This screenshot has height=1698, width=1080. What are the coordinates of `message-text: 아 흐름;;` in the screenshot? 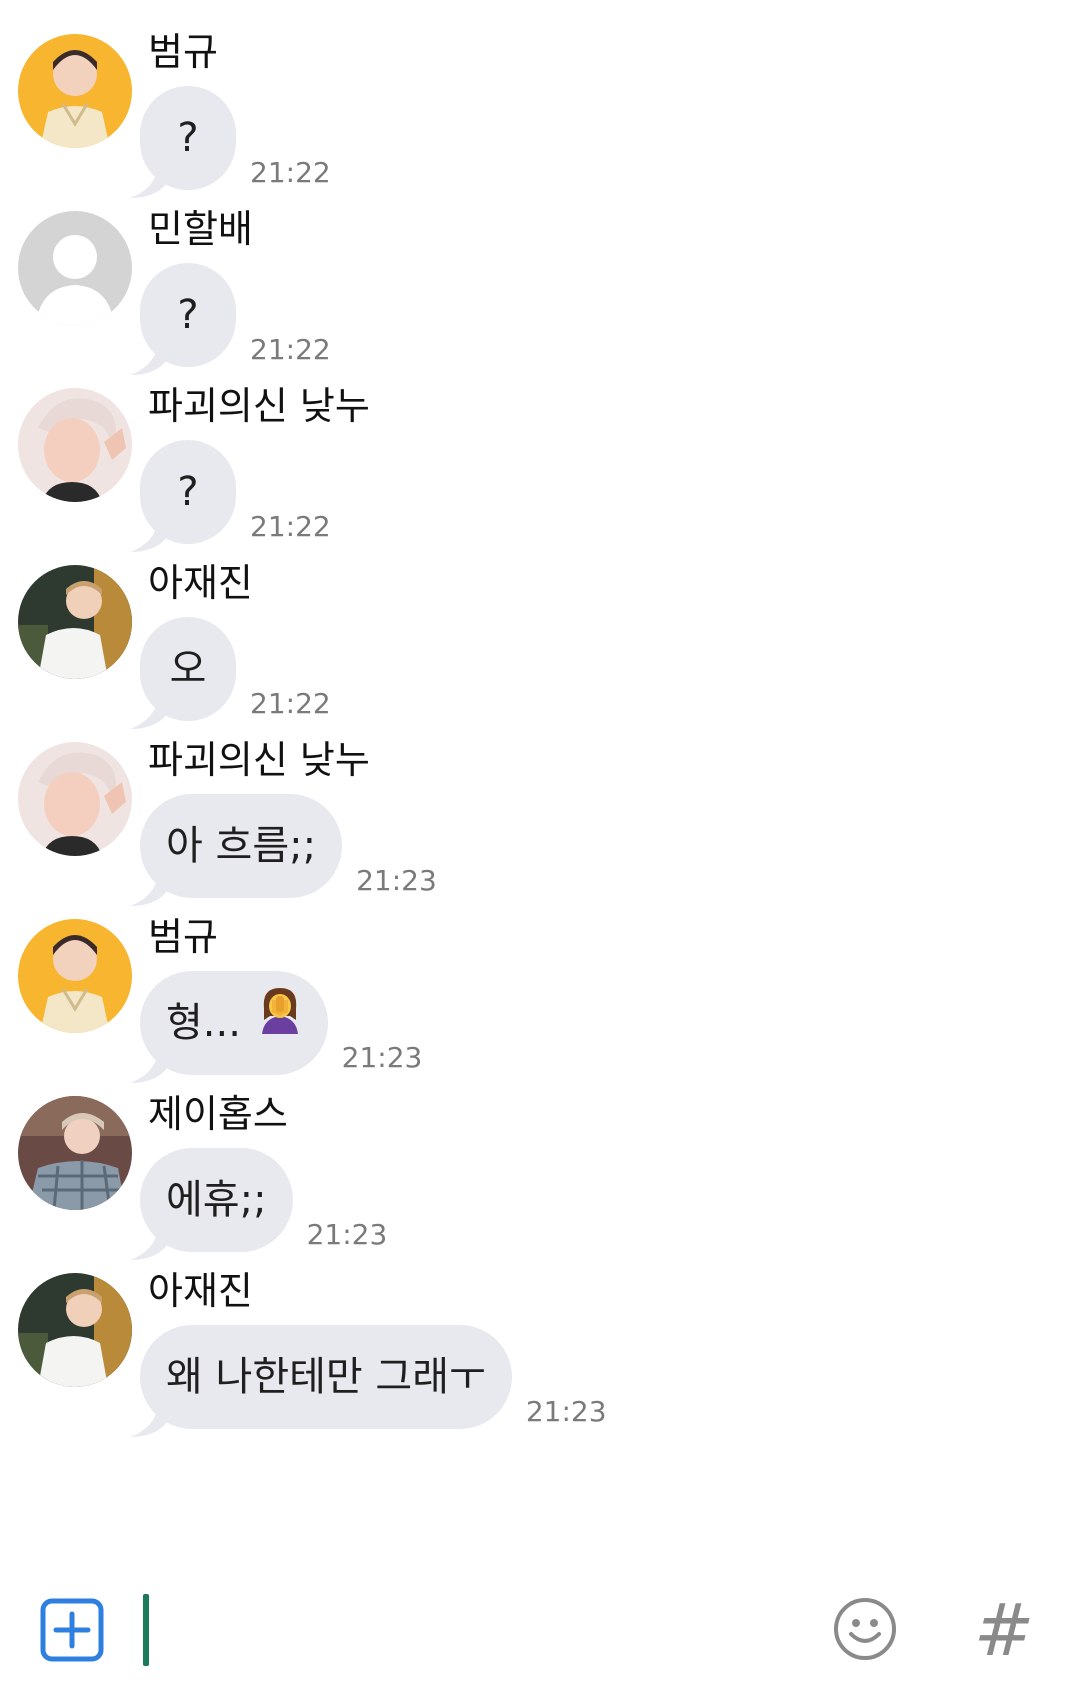 It's located at (241, 846).